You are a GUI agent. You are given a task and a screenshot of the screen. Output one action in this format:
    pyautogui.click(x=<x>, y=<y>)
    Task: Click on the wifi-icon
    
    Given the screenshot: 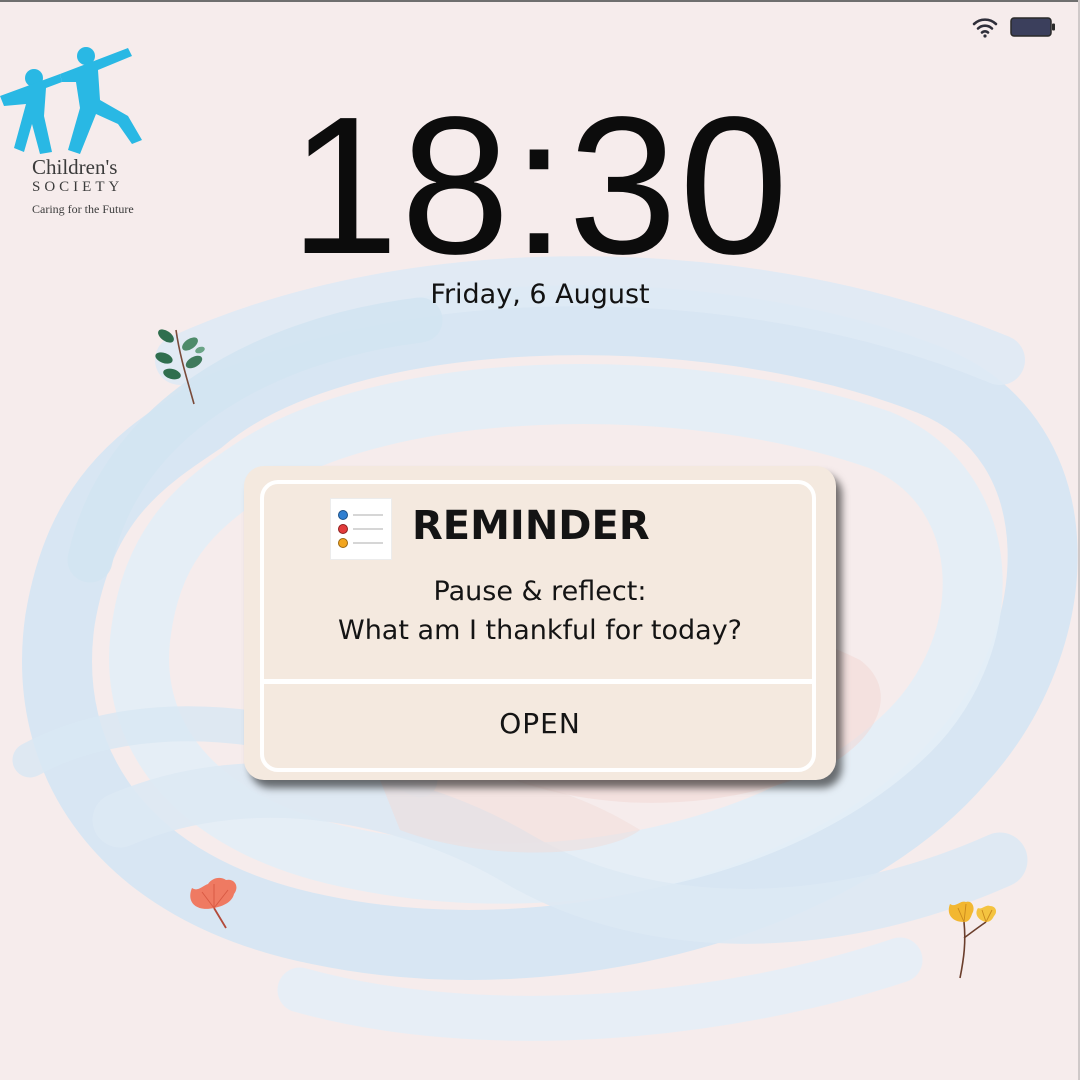 What is the action you would take?
    pyautogui.click(x=985, y=28)
    